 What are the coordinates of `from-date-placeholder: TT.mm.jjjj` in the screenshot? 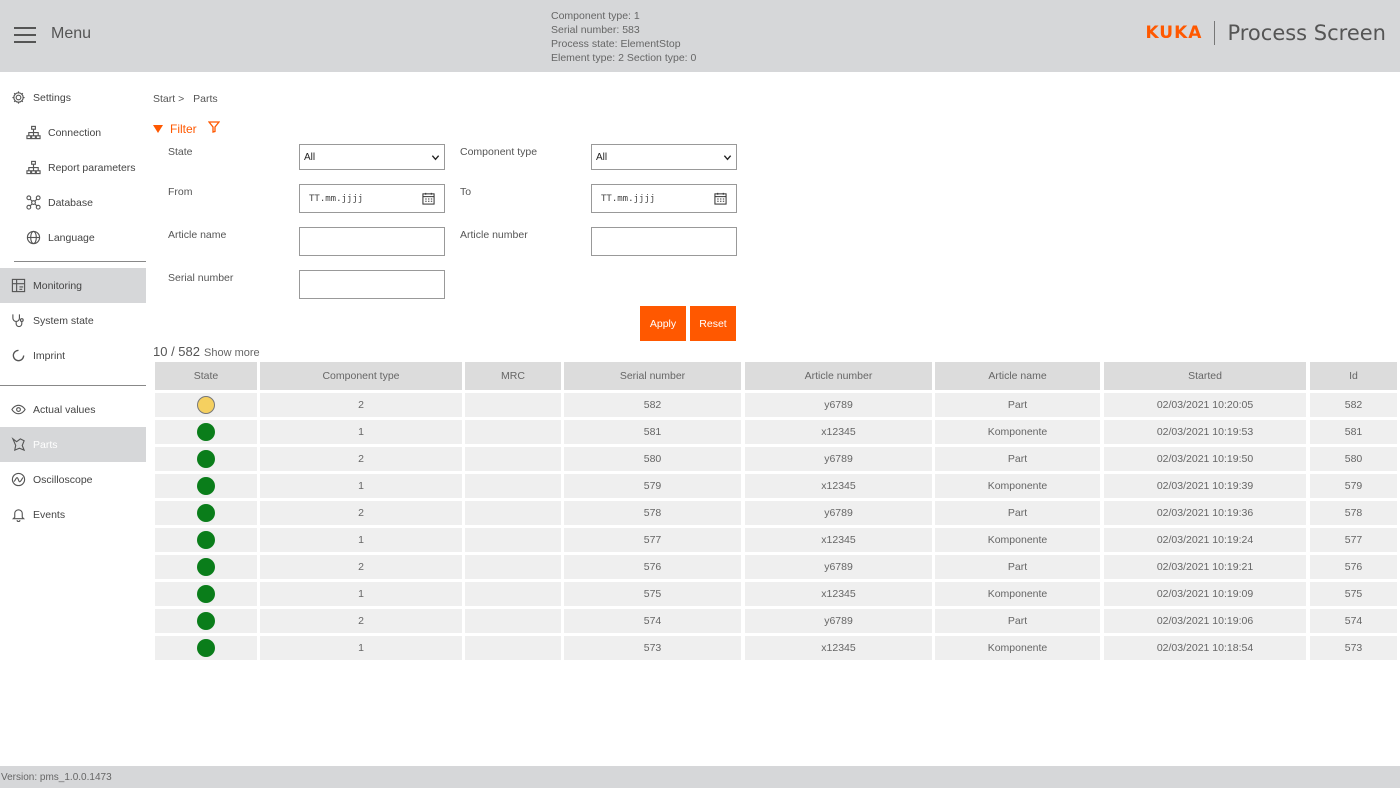 It's located at (336, 198).